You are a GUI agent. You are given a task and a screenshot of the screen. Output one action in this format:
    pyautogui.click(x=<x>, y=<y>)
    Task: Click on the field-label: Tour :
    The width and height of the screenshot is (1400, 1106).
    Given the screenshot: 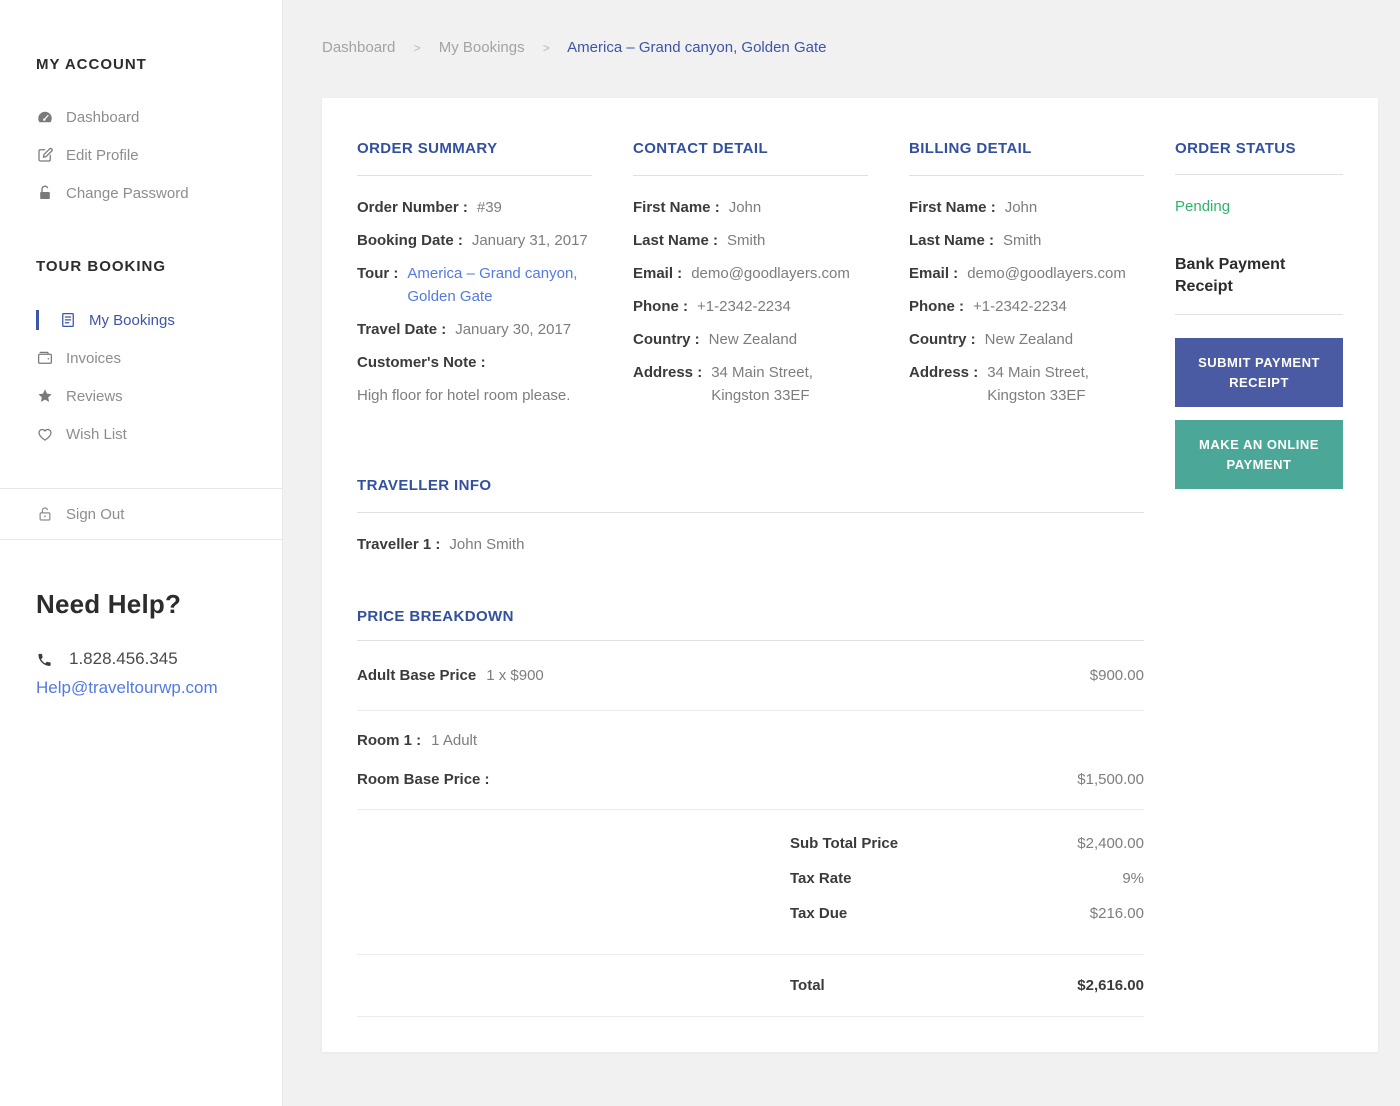 What is the action you would take?
    pyautogui.click(x=378, y=273)
    